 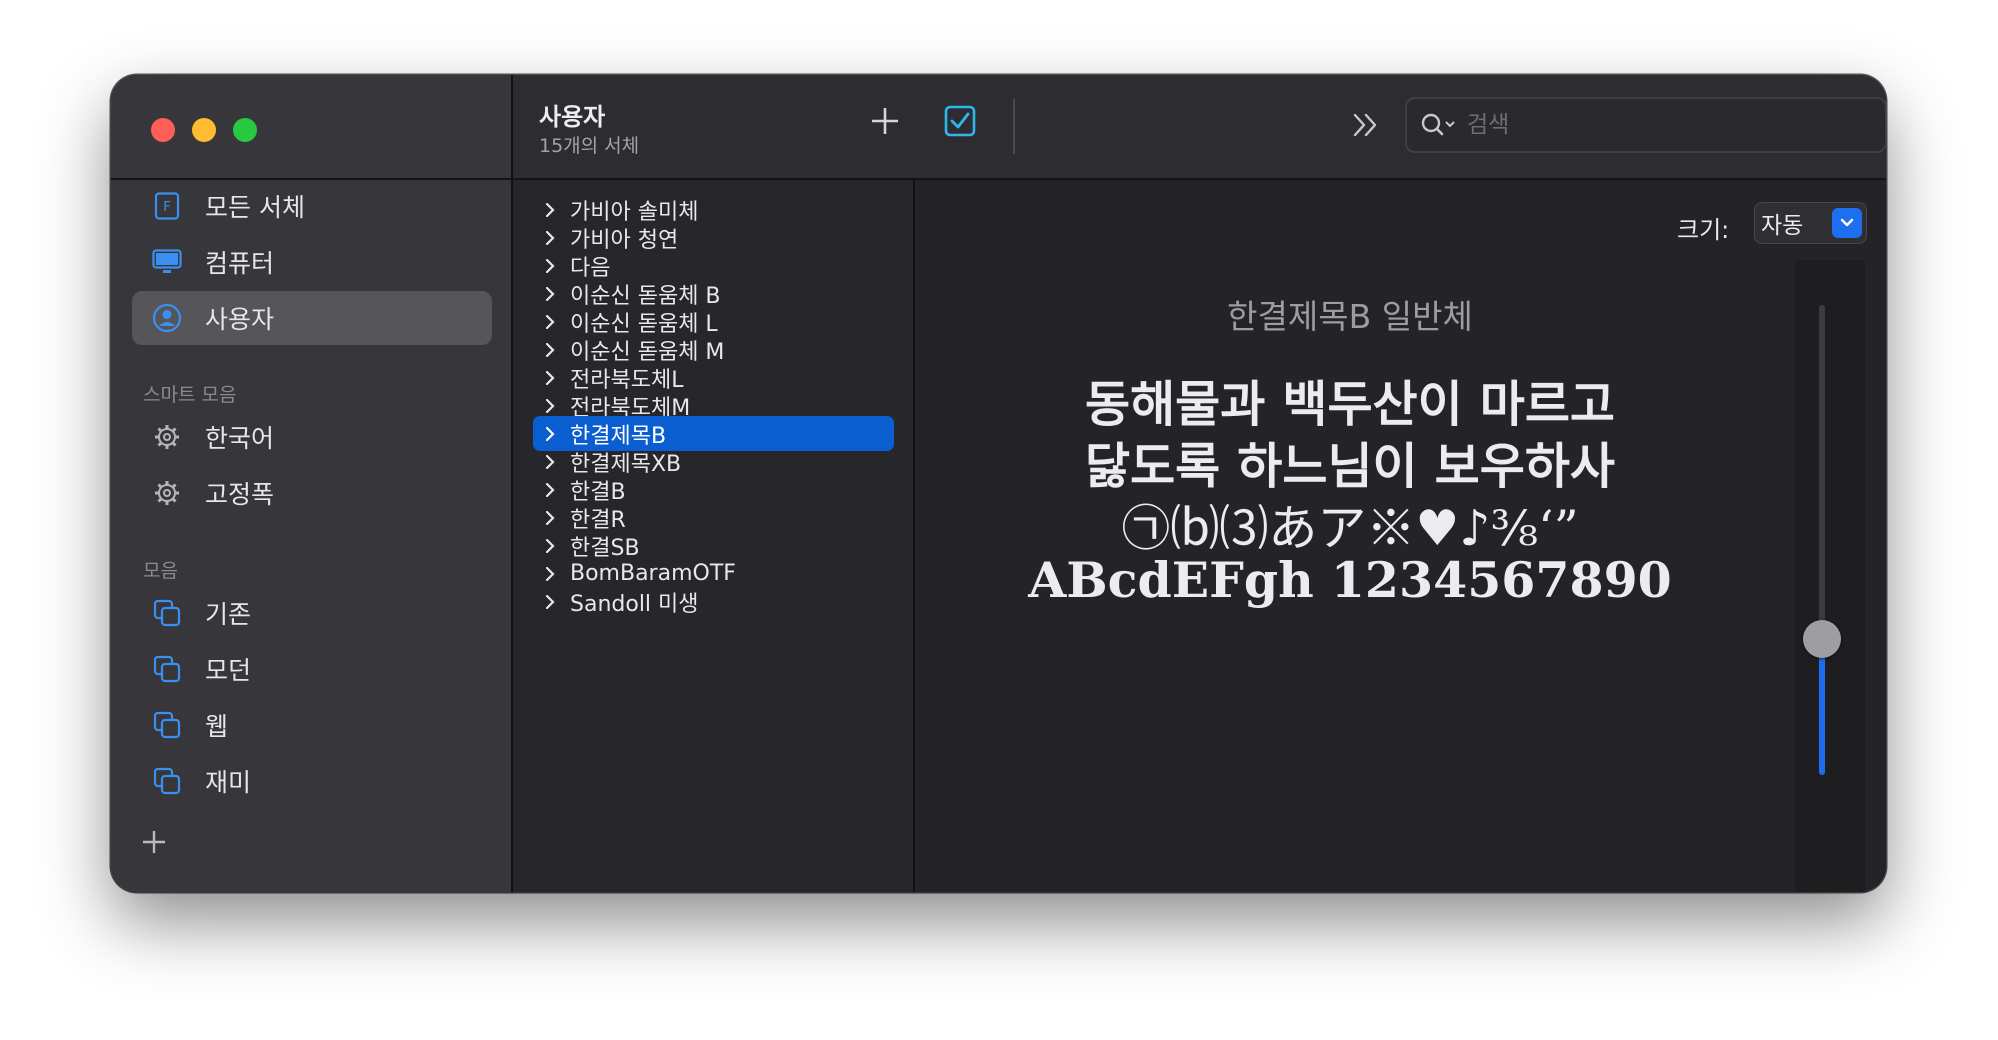 I want to click on sidebar-item-monospace: 고정폭, so click(x=312, y=493).